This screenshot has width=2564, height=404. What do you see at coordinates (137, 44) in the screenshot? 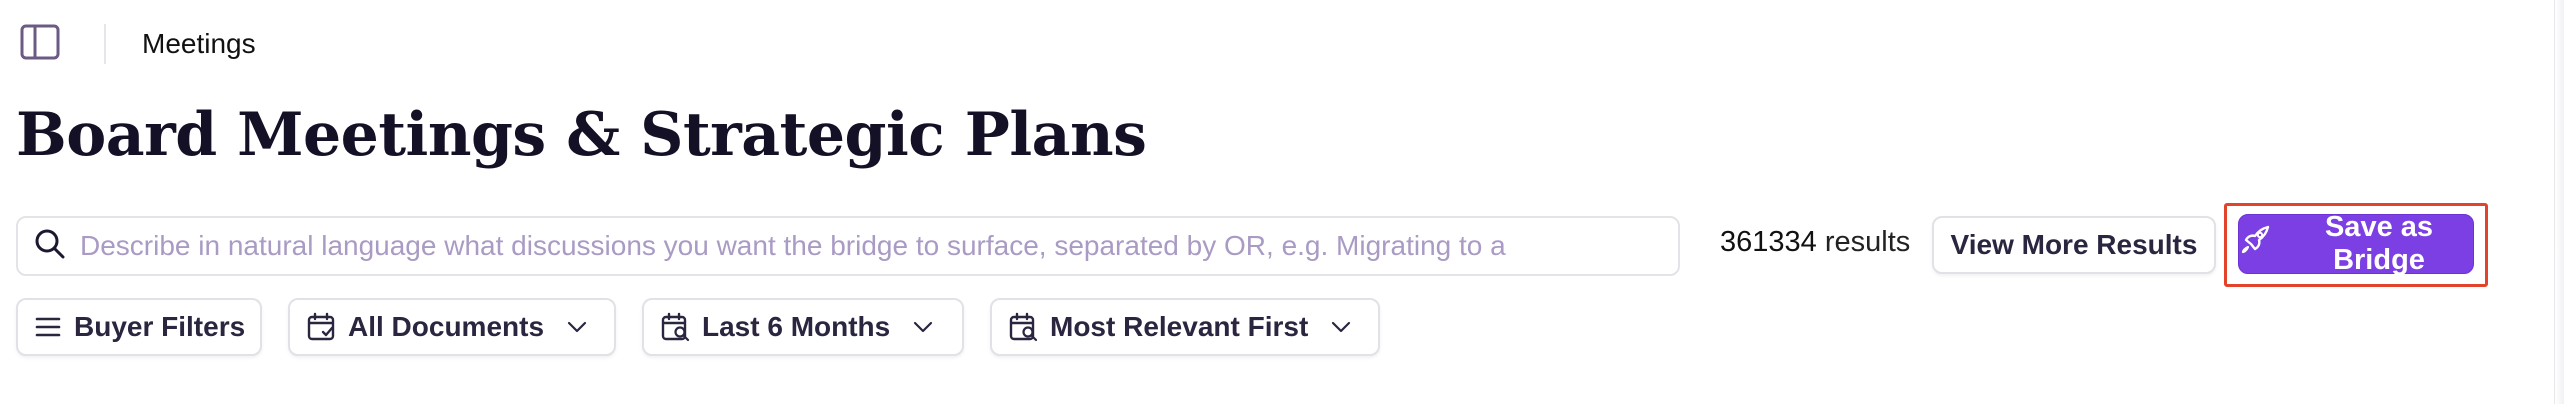
I see `top-bar: Meetings` at bounding box center [137, 44].